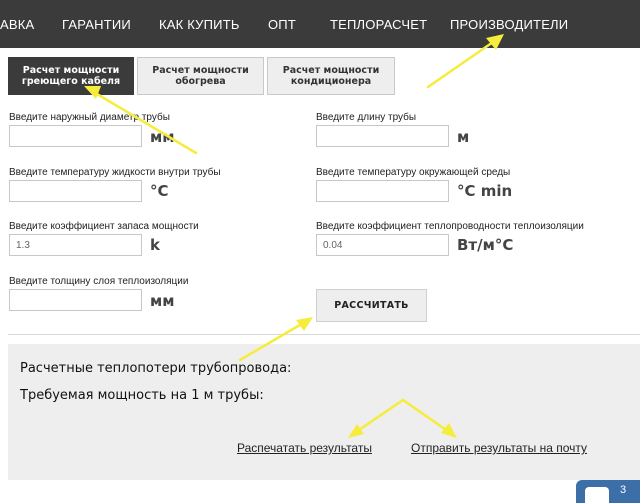 The width and height of the screenshot is (640, 503). Describe the element at coordinates (104, 226) in the screenshot. I see `power-reserve-label: Введите коэффициент запаса мощности` at that location.